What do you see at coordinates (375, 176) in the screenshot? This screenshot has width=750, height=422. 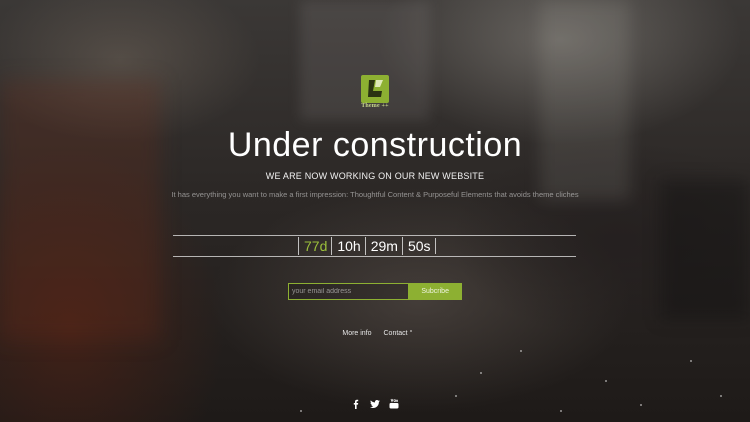 I see `page-subtitle: WE ARE NOW WORKING ON OUR NEW WEBSITE` at bounding box center [375, 176].